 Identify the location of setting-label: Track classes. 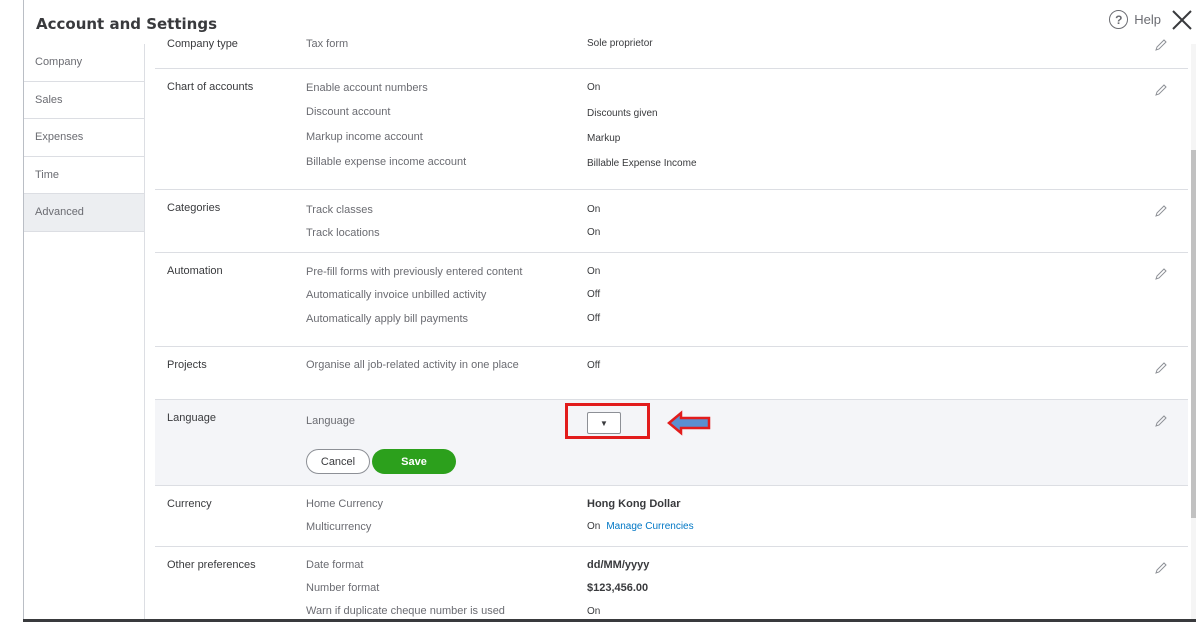
(339, 210).